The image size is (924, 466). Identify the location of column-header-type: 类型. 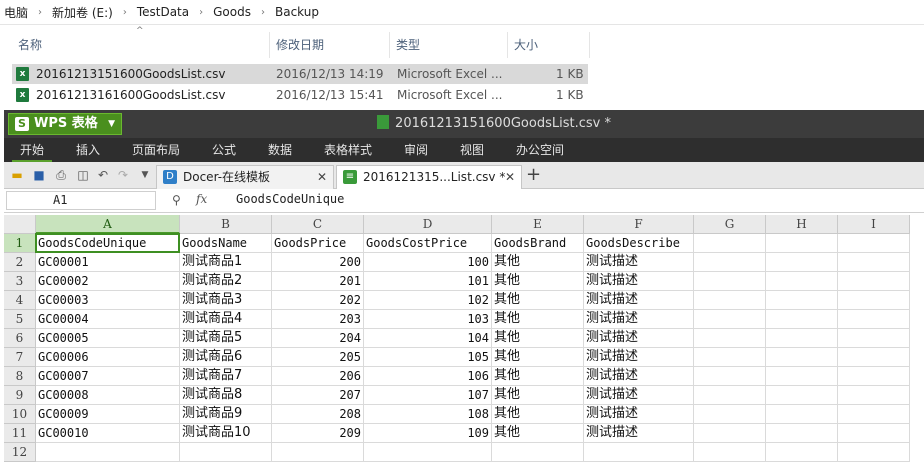
(449, 45).